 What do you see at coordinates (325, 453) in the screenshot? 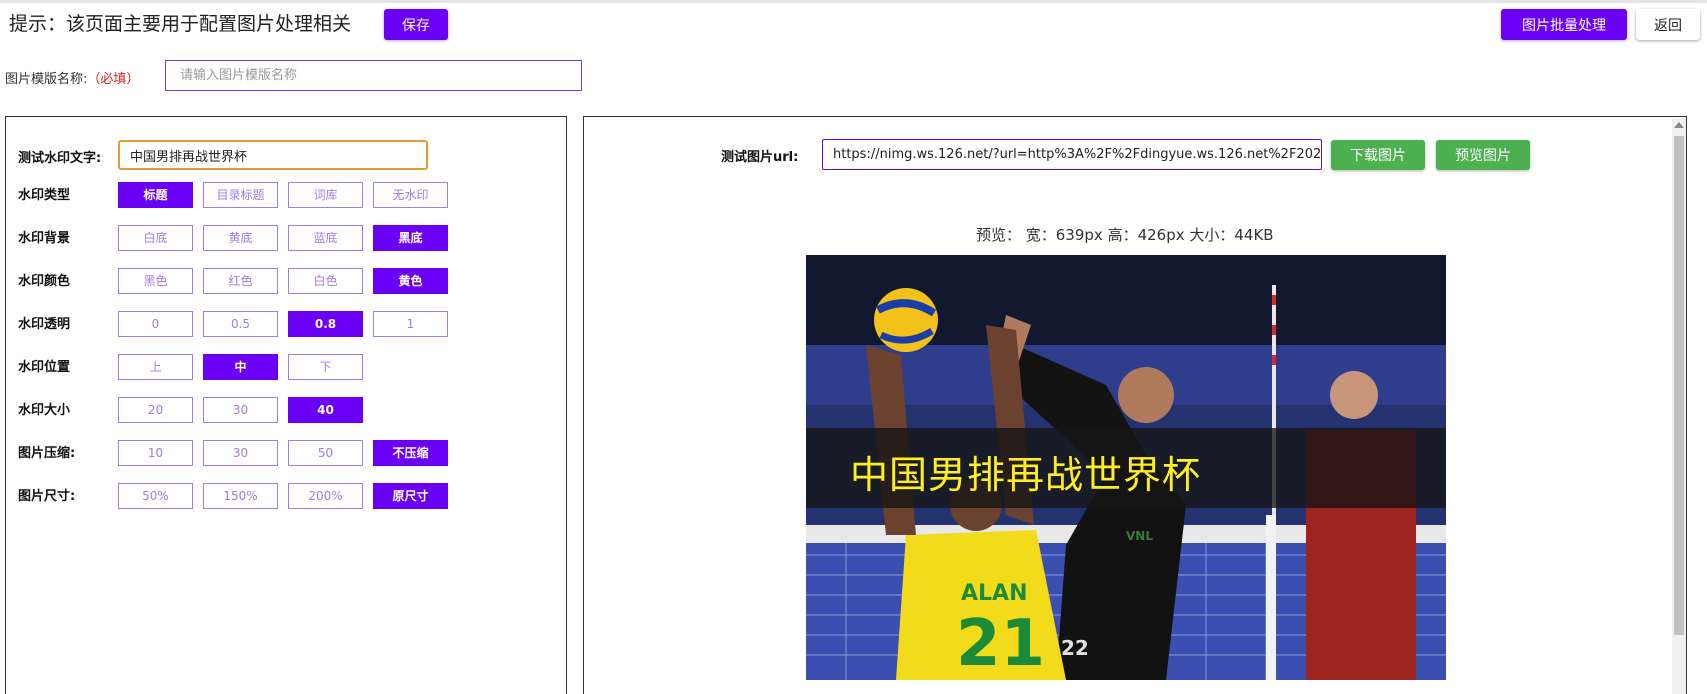
I see `option-button: 50` at bounding box center [325, 453].